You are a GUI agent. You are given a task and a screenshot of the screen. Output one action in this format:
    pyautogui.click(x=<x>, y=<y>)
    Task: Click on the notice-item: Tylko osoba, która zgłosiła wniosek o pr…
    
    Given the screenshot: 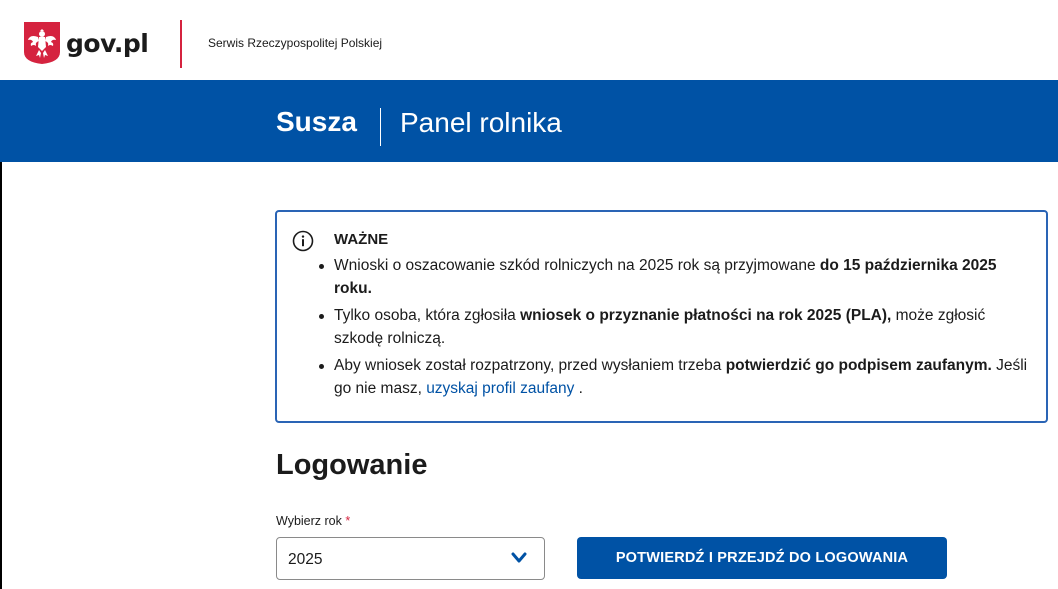 What is the action you would take?
    pyautogui.click(x=676, y=327)
    